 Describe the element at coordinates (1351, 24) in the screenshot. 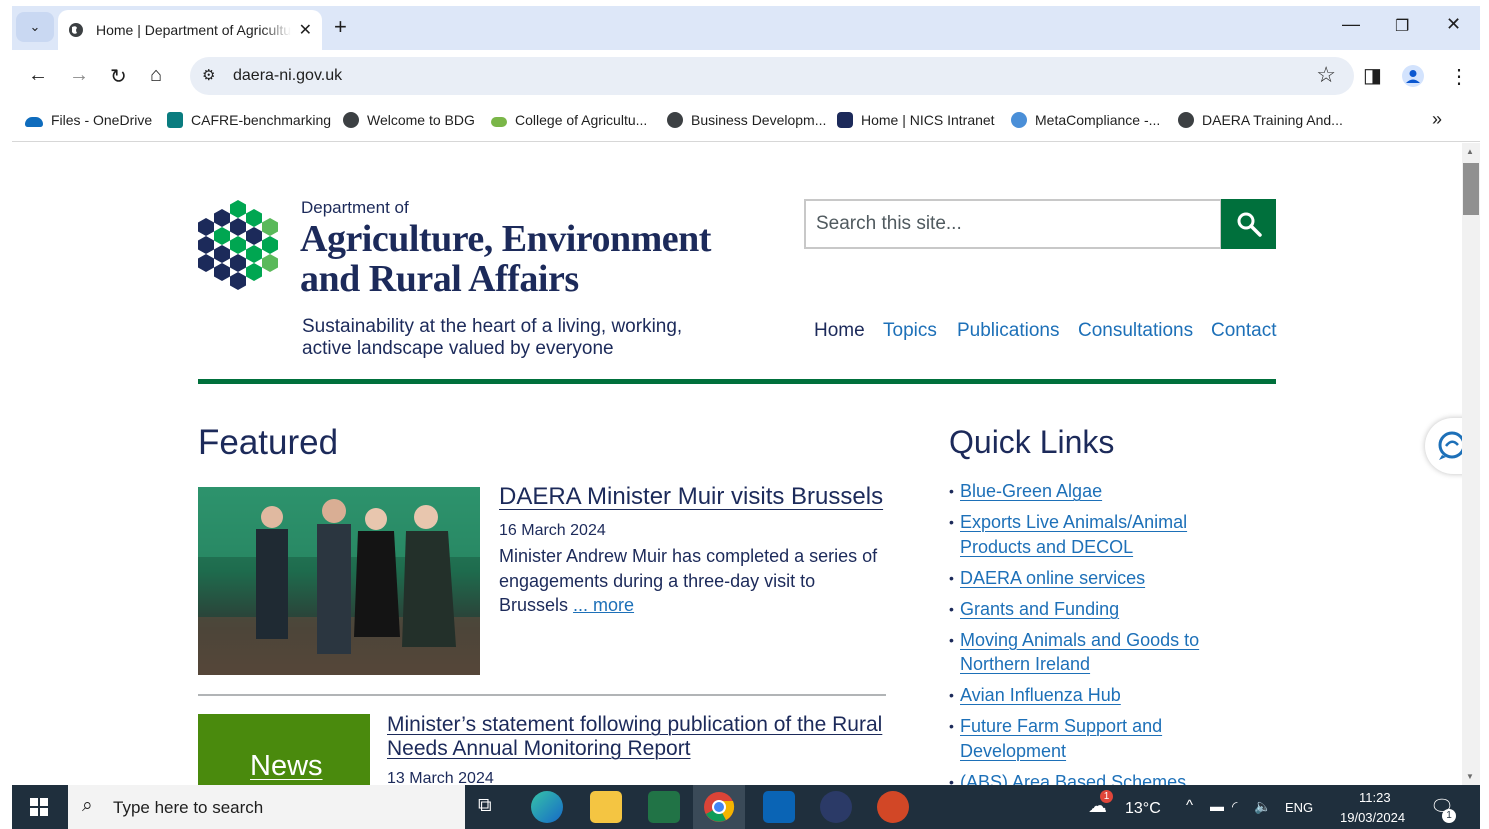

I see `minimize-icon: —` at that location.